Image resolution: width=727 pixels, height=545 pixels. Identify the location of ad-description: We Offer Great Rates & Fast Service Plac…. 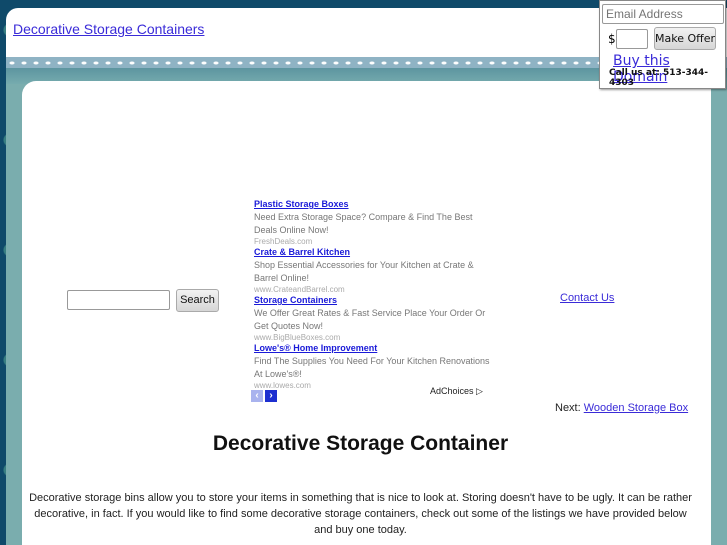
(370, 319).